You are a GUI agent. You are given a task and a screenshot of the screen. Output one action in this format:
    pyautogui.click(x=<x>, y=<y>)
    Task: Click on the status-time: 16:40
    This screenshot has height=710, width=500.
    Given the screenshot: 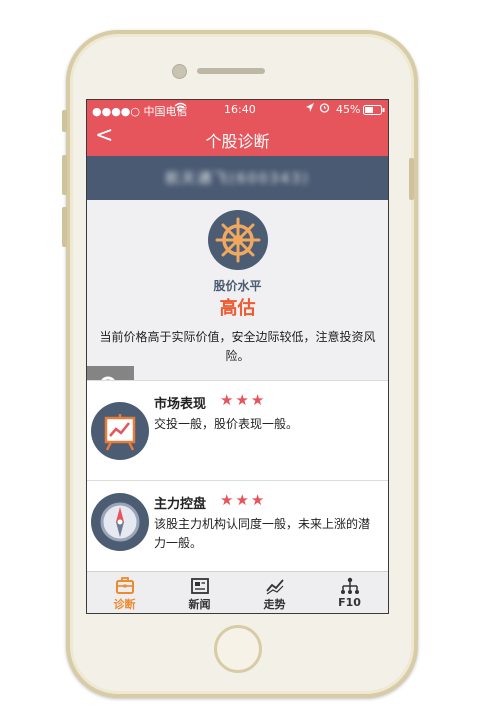 What is the action you would take?
    pyautogui.click(x=240, y=109)
    